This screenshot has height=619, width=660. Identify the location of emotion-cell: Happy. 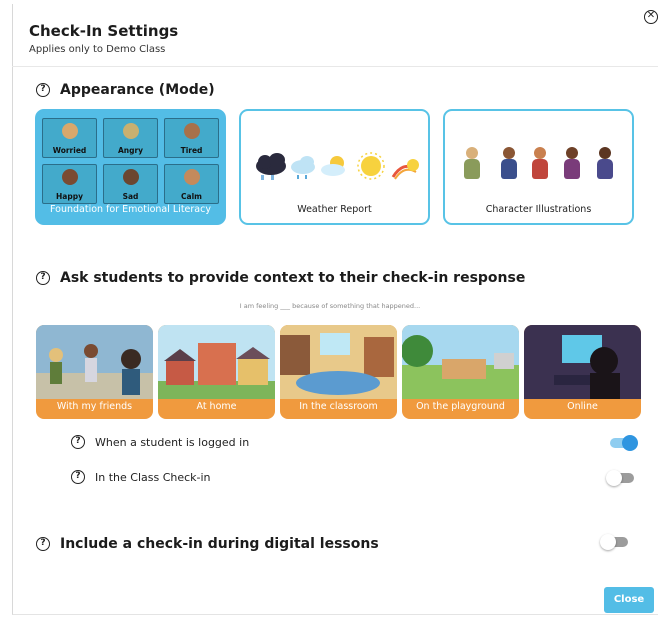
(69, 184).